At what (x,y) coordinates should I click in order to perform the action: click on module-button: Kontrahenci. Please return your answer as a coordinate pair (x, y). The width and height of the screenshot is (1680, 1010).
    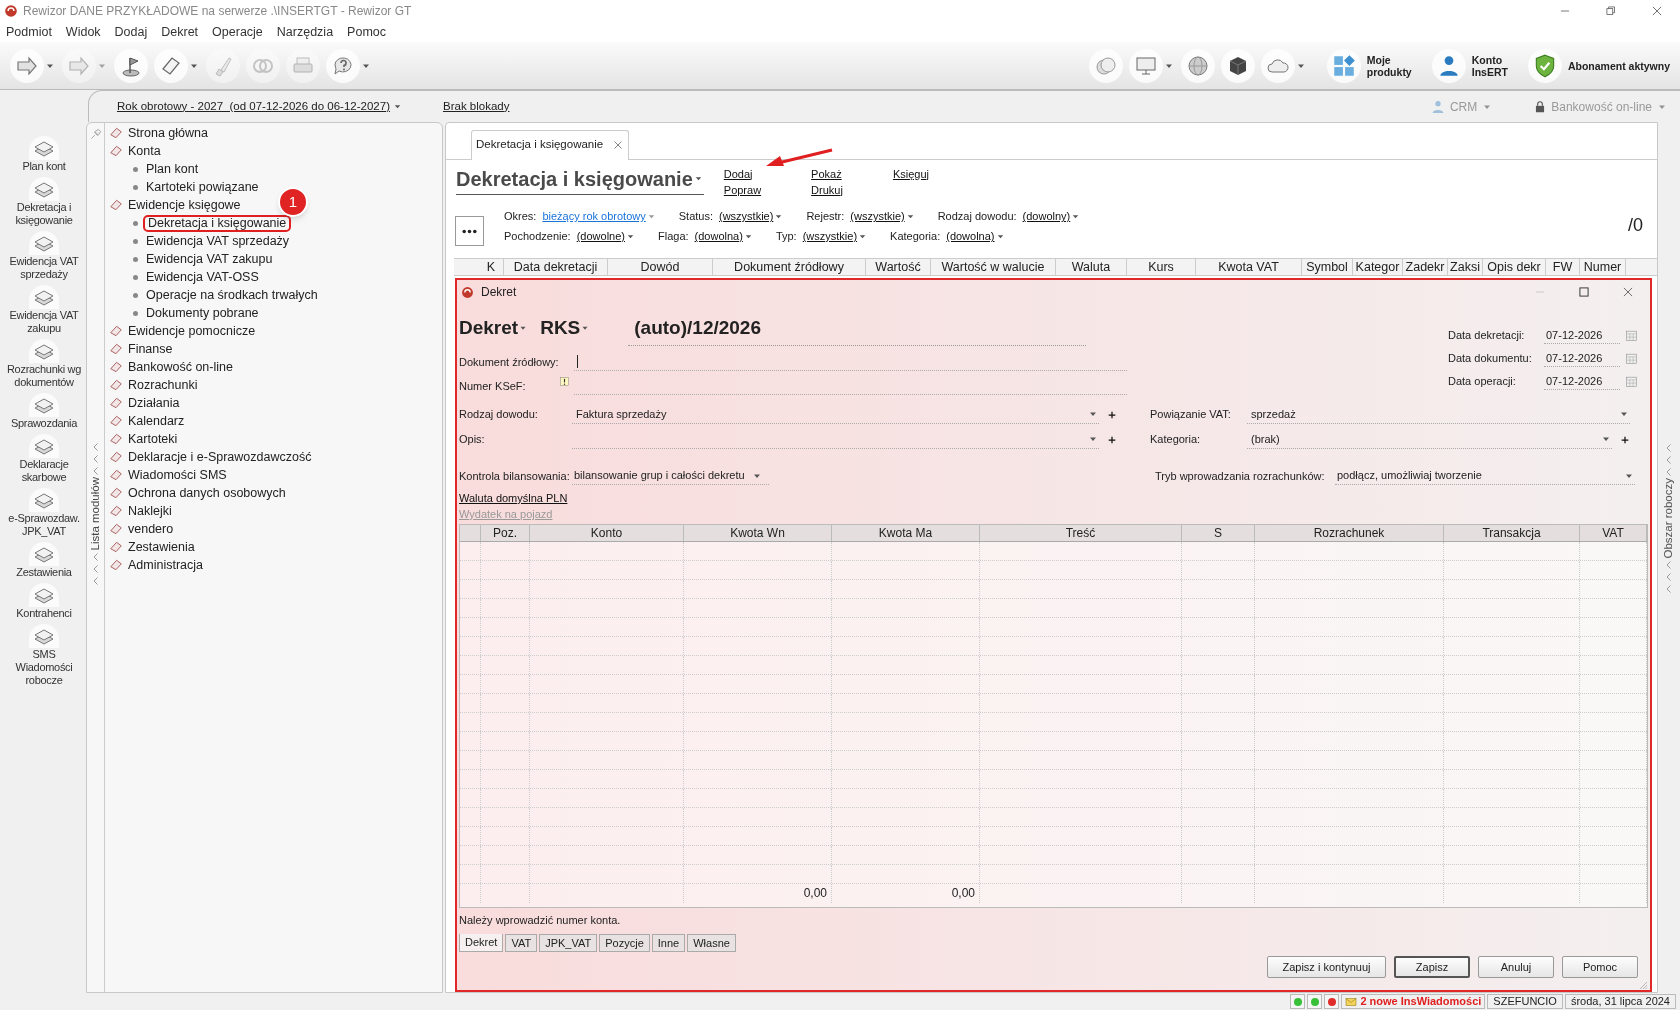
    Looking at the image, I should click on (44, 613).